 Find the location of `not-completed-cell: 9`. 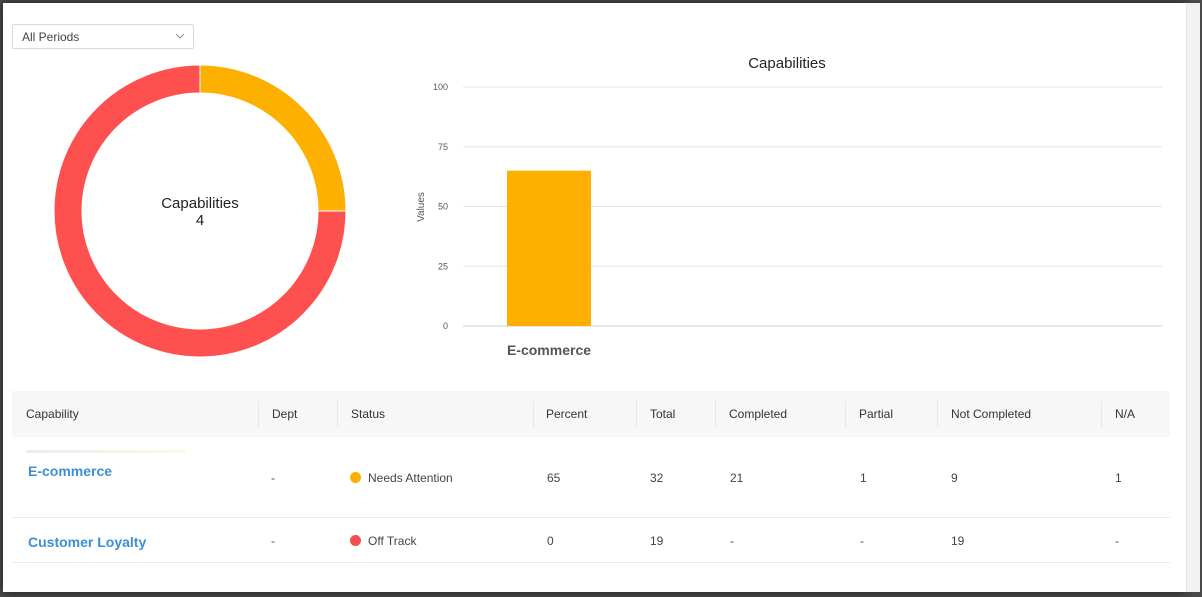

not-completed-cell: 9 is located at coordinates (954, 478).